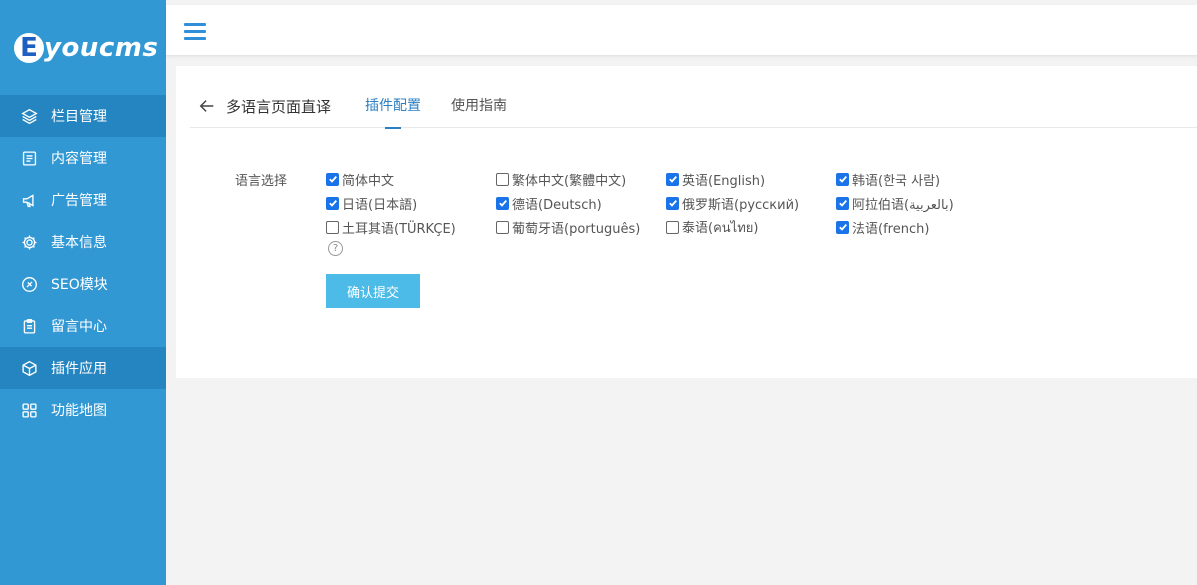  I want to click on language-option-th: 泰语(คนไทย), so click(751, 227).